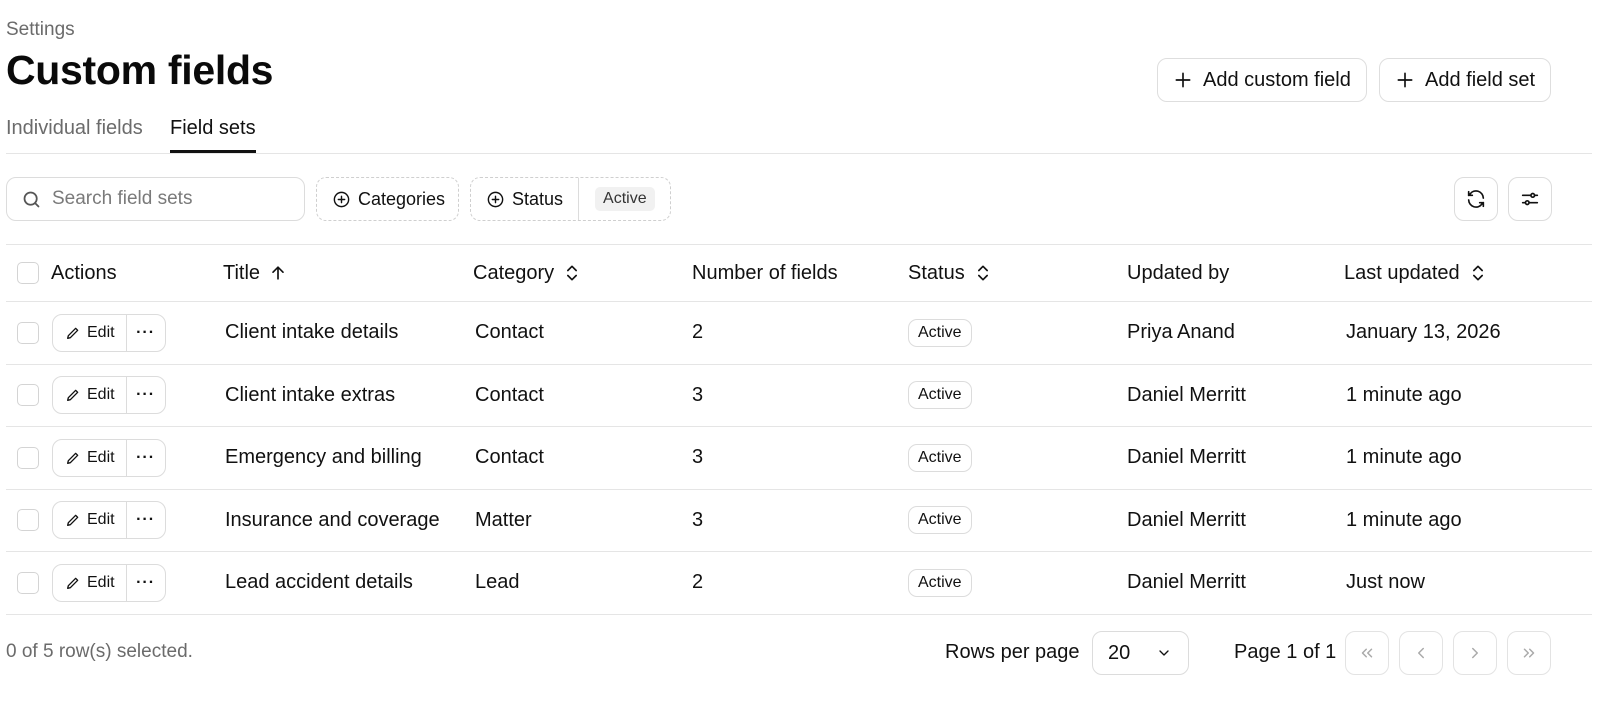  Describe the element at coordinates (579, 199) in the screenshot. I see `filter-divider` at that location.